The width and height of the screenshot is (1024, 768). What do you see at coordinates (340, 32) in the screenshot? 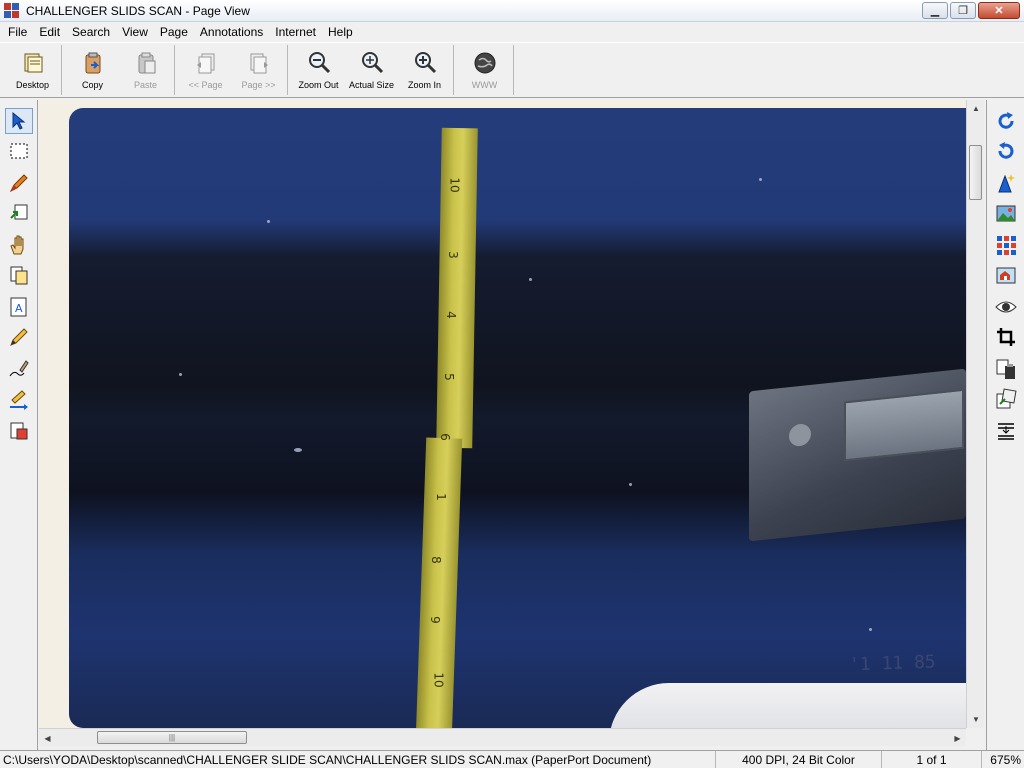
I see `menu-help: Help` at bounding box center [340, 32].